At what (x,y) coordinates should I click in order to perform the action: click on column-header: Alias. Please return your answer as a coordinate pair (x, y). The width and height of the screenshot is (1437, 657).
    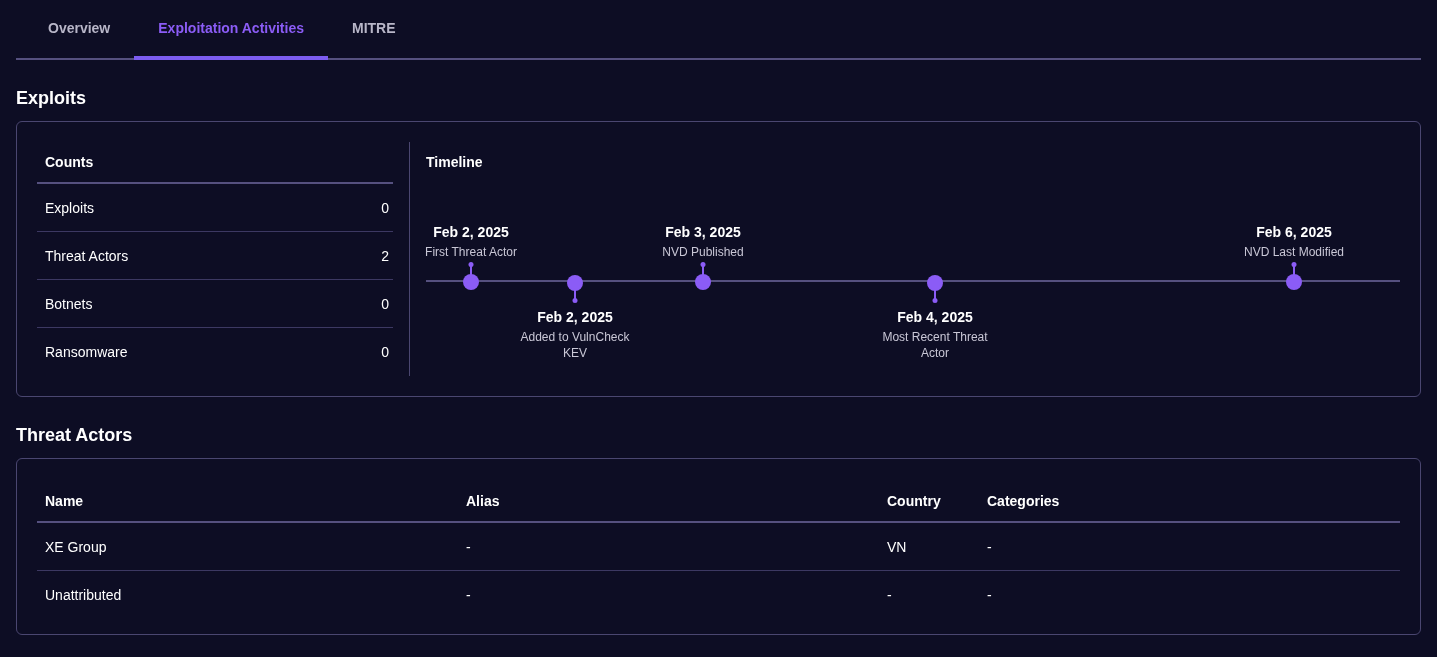
    Looking at the image, I should click on (668, 501).